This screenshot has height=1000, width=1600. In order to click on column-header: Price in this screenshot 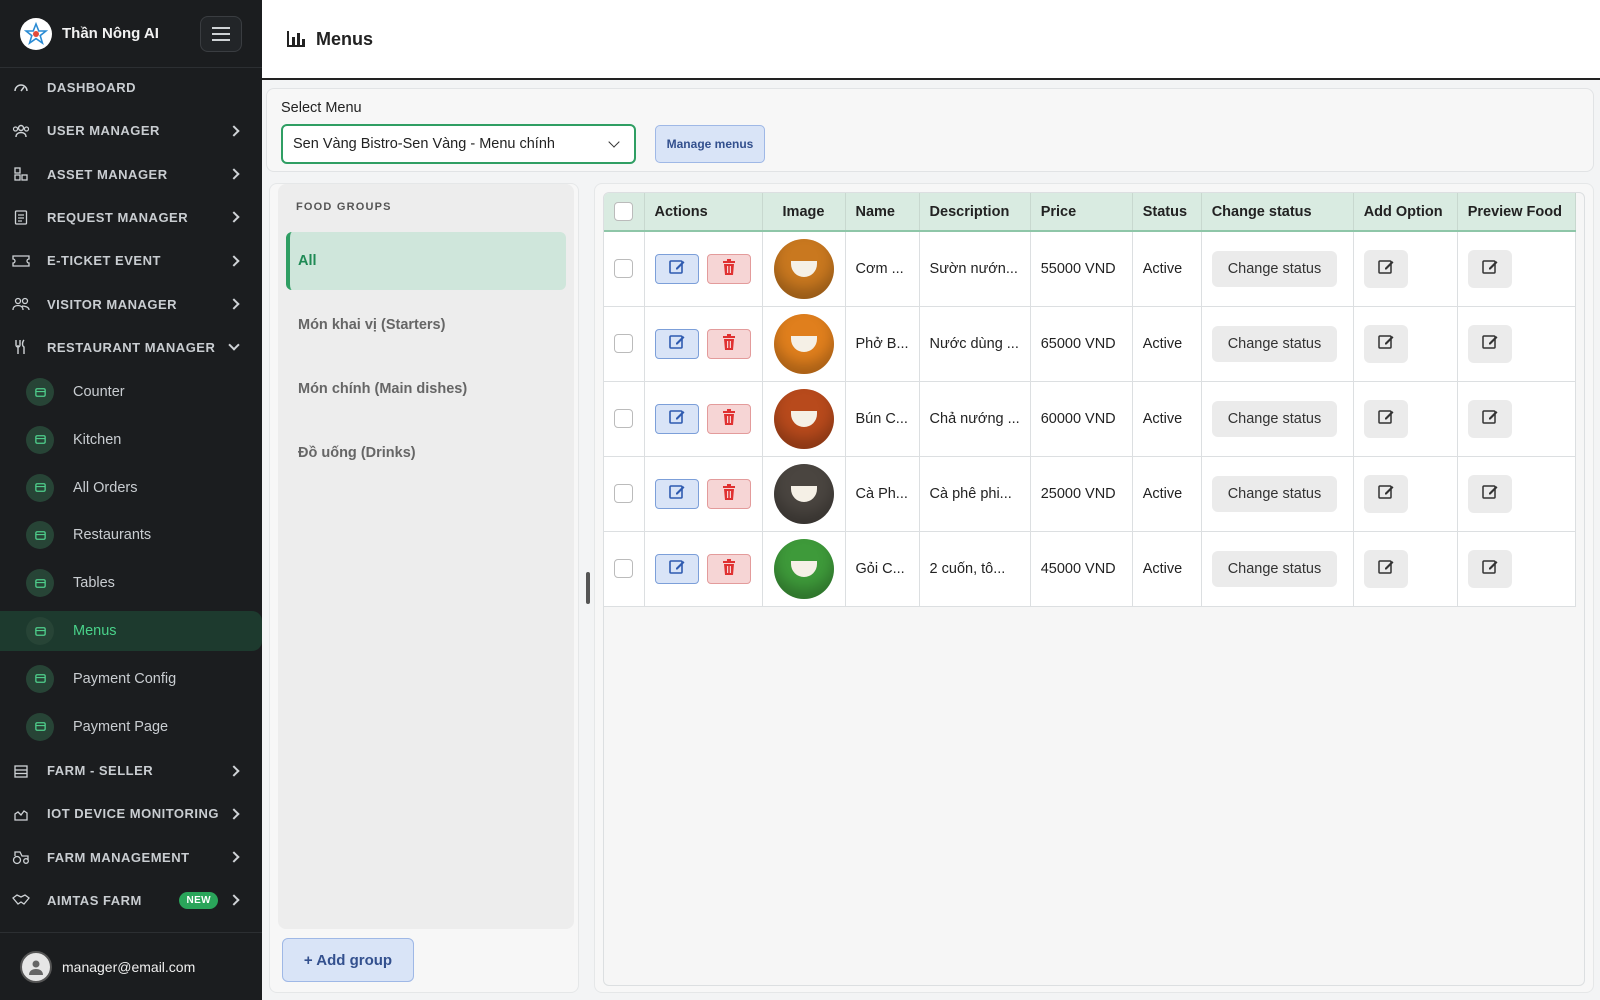, I will do `click(1081, 212)`.